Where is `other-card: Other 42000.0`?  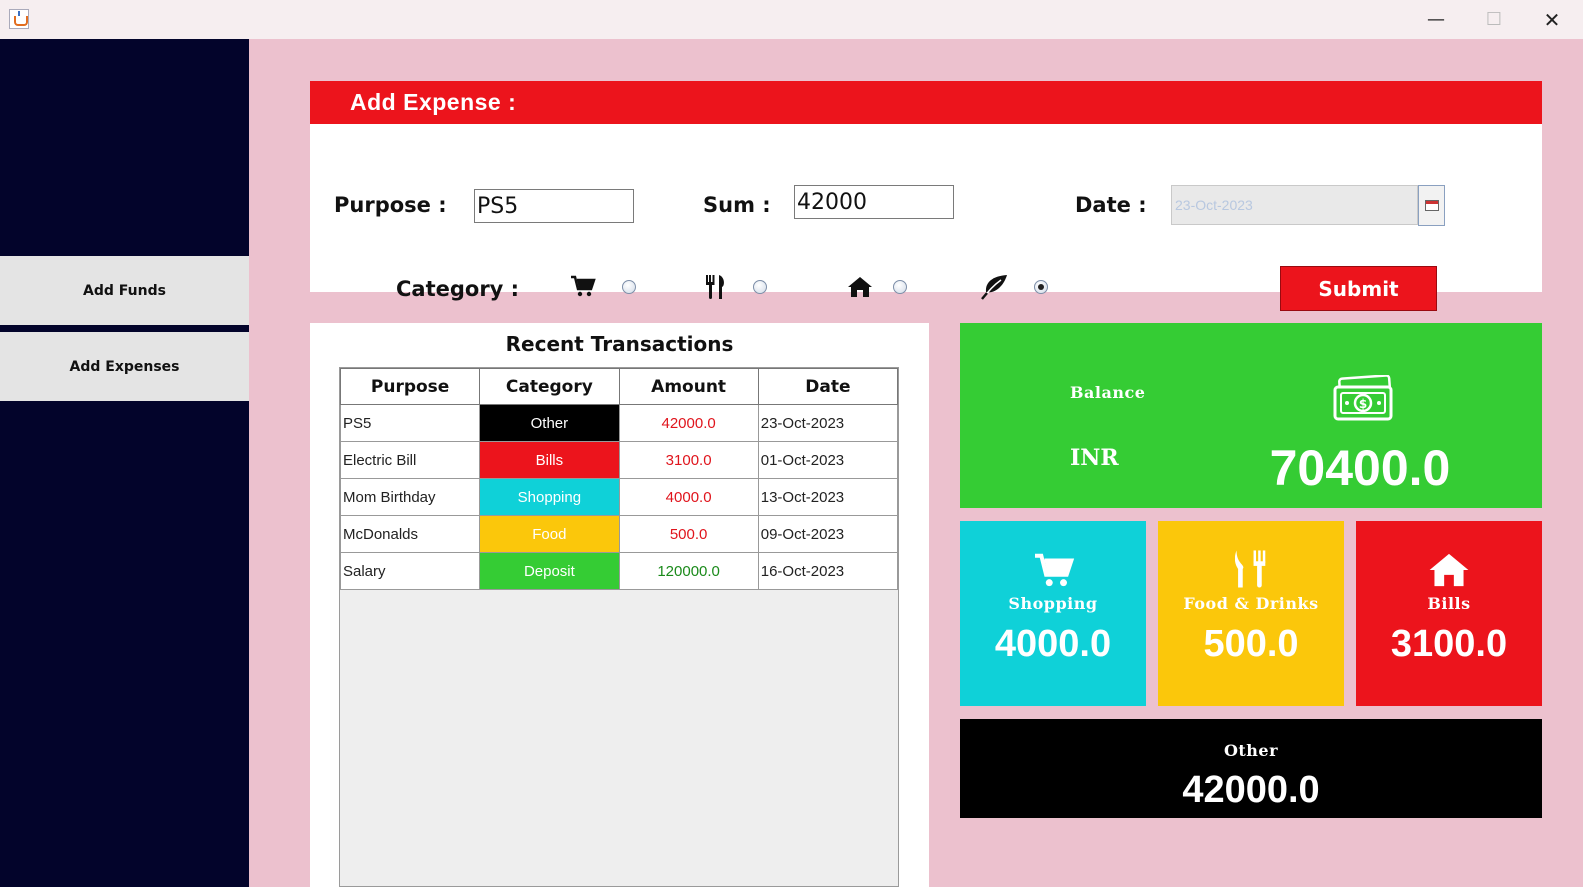 other-card: Other 42000.0 is located at coordinates (1251, 768).